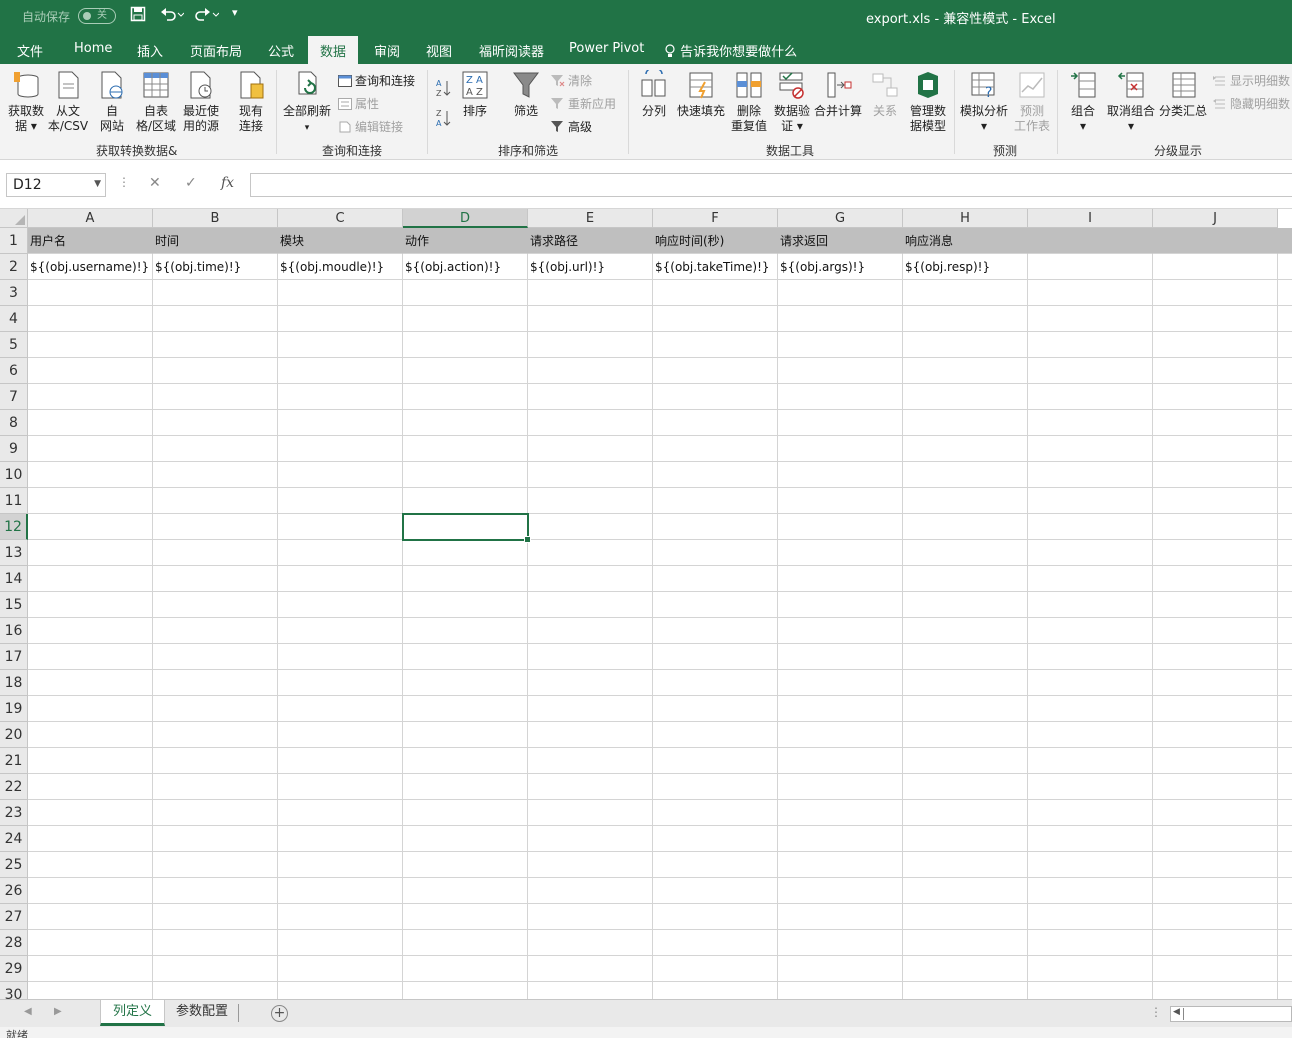 The width and height of the screenshot is (1292, 1038). Describe the element at coordinates (1090, 345) in the screenshot. I see `cell-i5` at that location.